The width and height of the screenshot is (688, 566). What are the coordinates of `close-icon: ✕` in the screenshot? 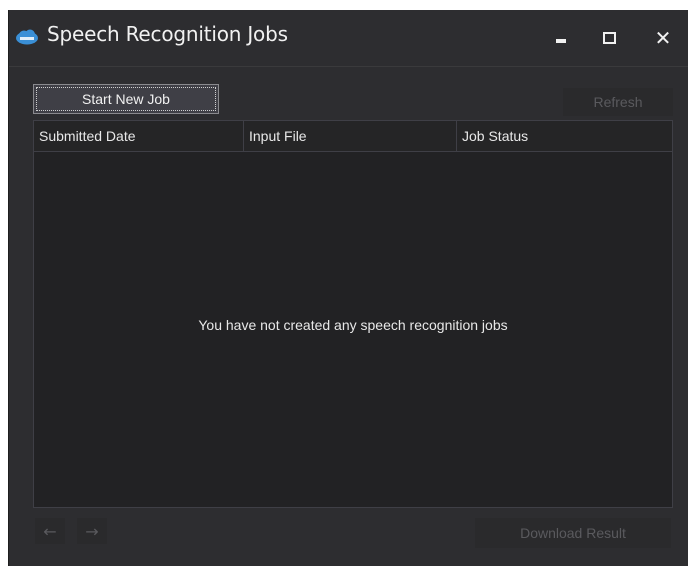 It's located at (663, 38).